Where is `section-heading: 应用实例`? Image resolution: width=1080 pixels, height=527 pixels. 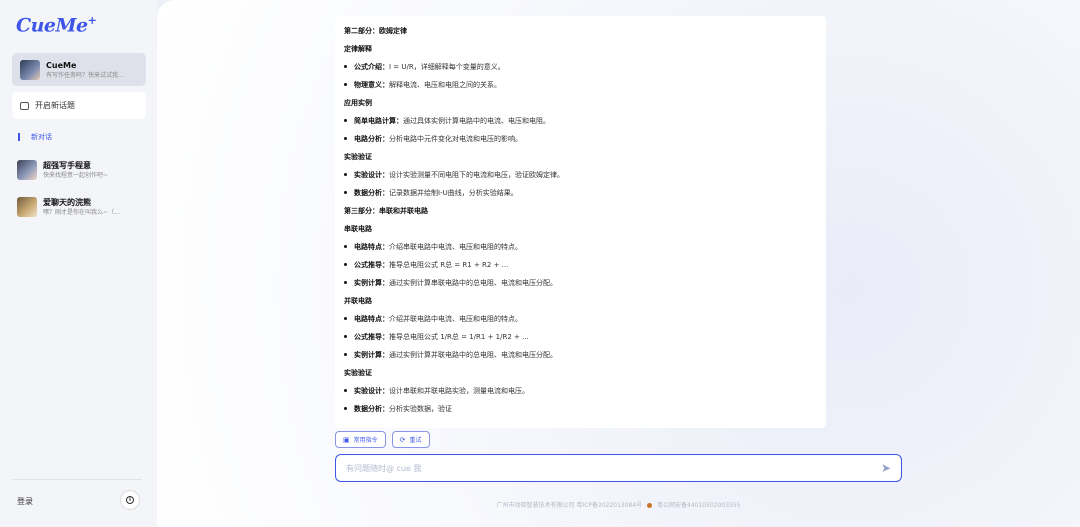
section-heading: 应用实例 is located at coordinates (358, 103).